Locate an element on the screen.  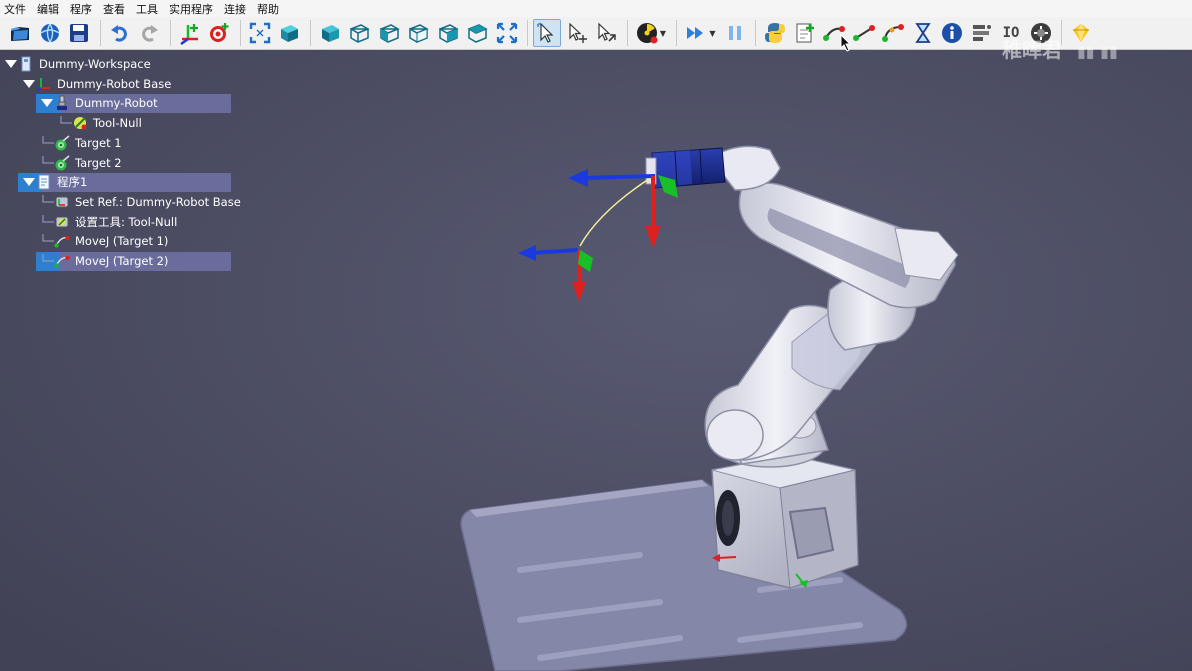
tree-item-robot-base: Dummy-Robot Base is located at coordinates (98, 84).